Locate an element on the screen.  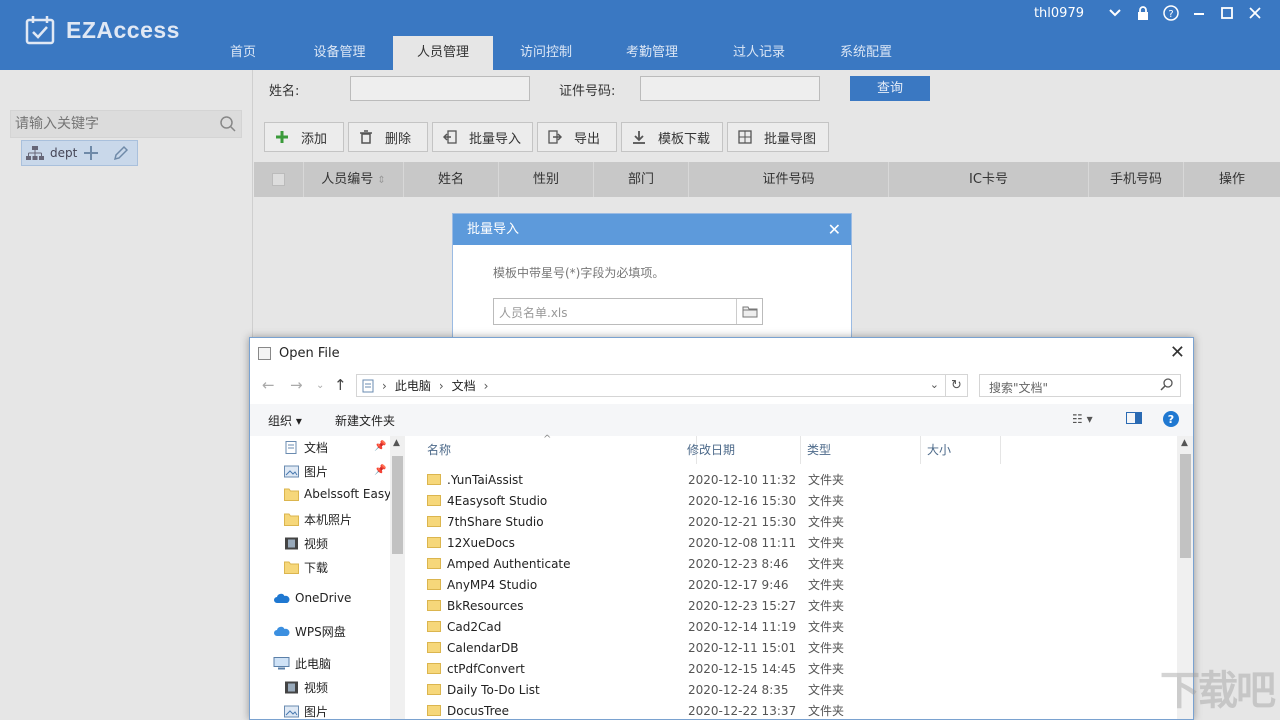
nav-item-documents: 文档 is located at coordinates (306, 447).